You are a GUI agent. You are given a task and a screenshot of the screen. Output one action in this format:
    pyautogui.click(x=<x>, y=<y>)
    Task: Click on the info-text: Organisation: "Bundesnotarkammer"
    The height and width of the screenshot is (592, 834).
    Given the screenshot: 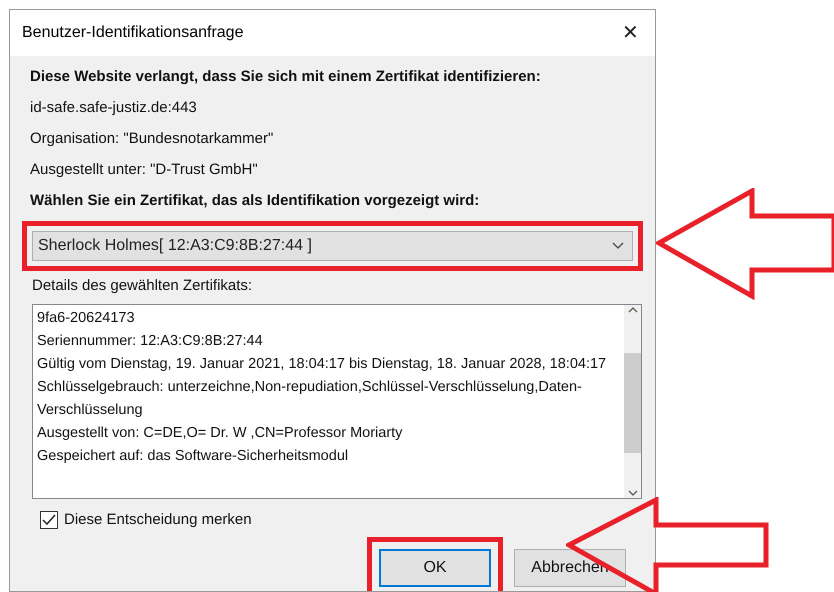 What is the action you would take?
    pyautogui.click(x=152, y=139)
    